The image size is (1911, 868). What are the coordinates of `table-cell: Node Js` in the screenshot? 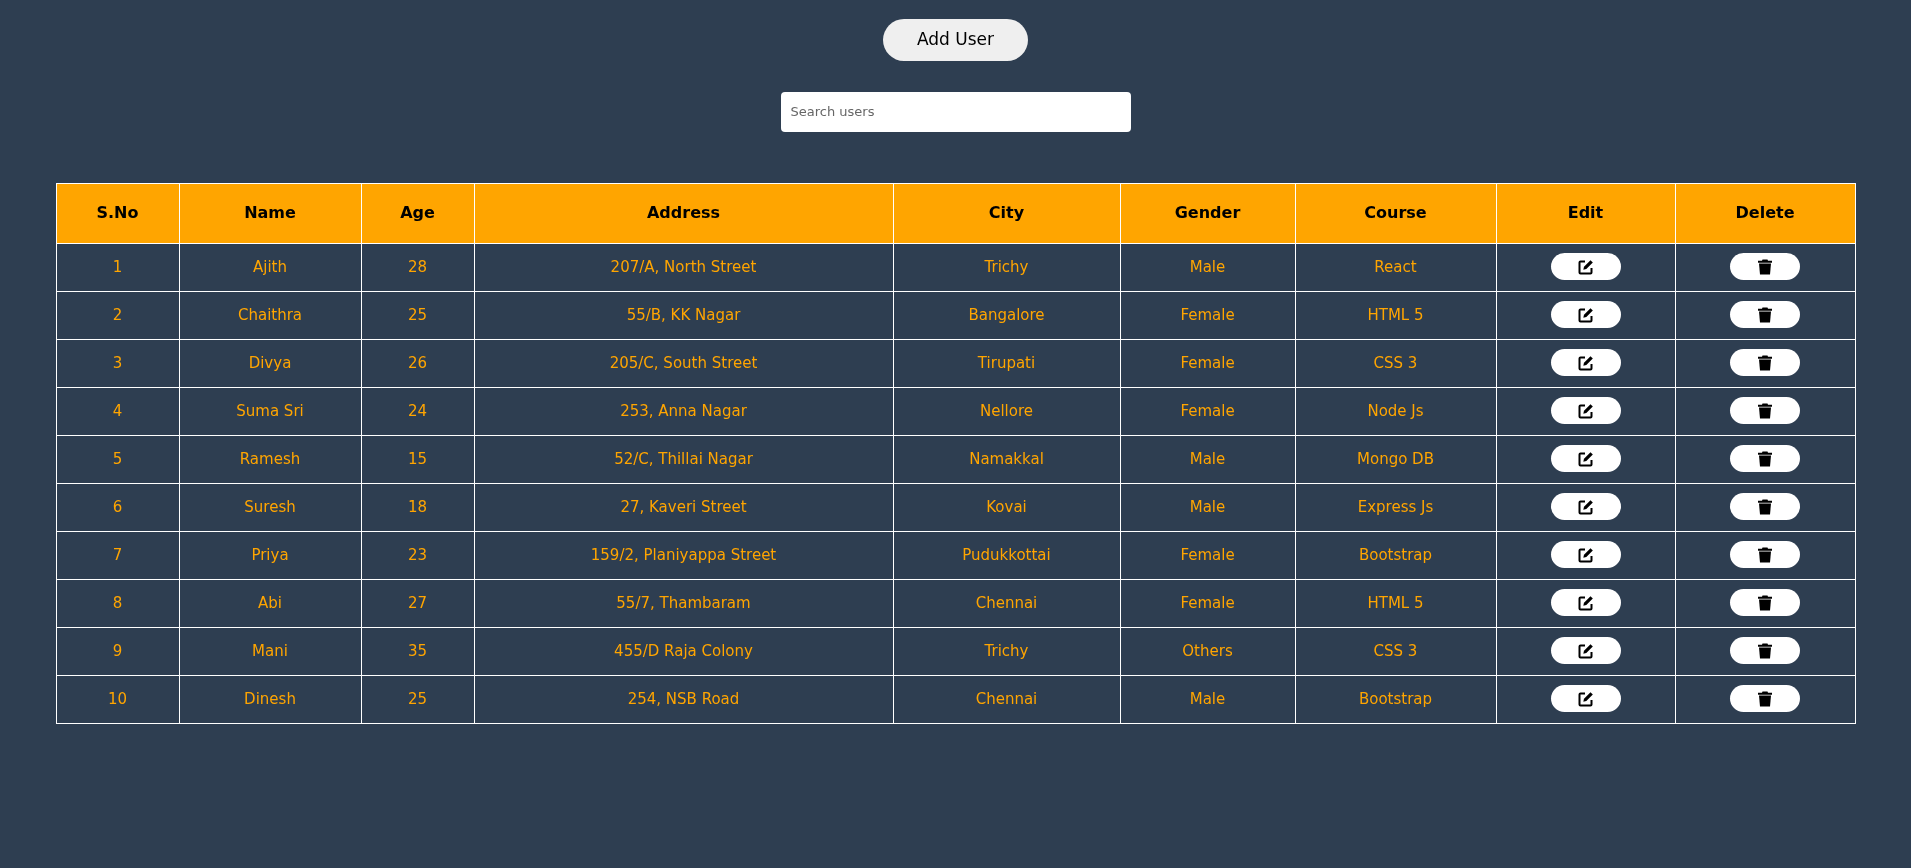 It's located at (1395, 411).